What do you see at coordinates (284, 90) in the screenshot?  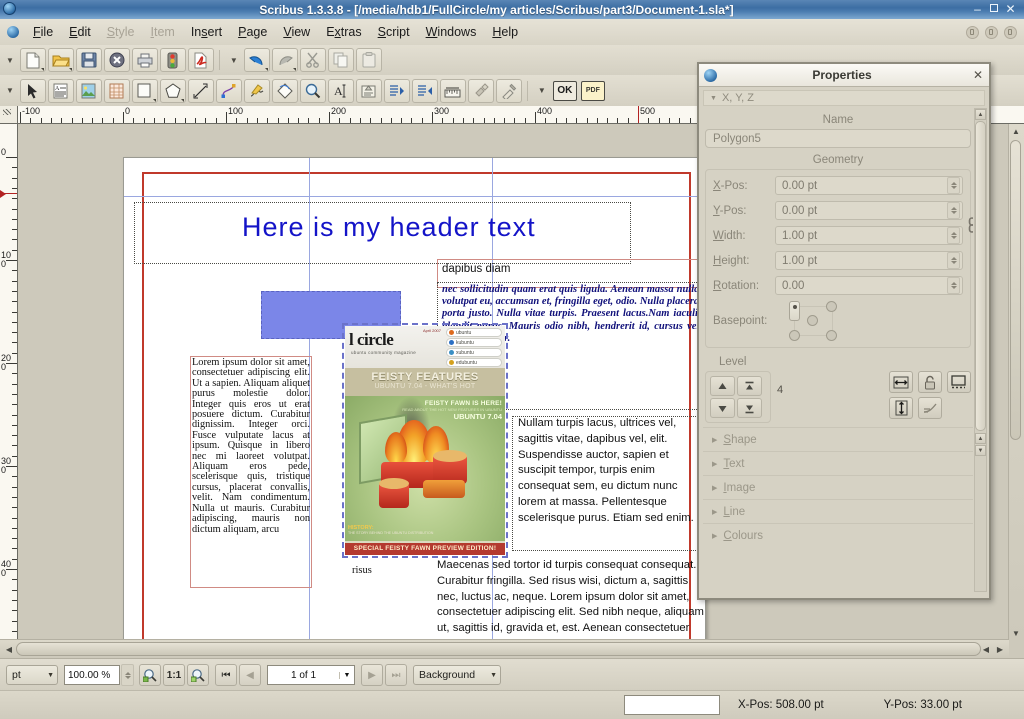 I see `rotate-tool` at bounding box center [284, 90].